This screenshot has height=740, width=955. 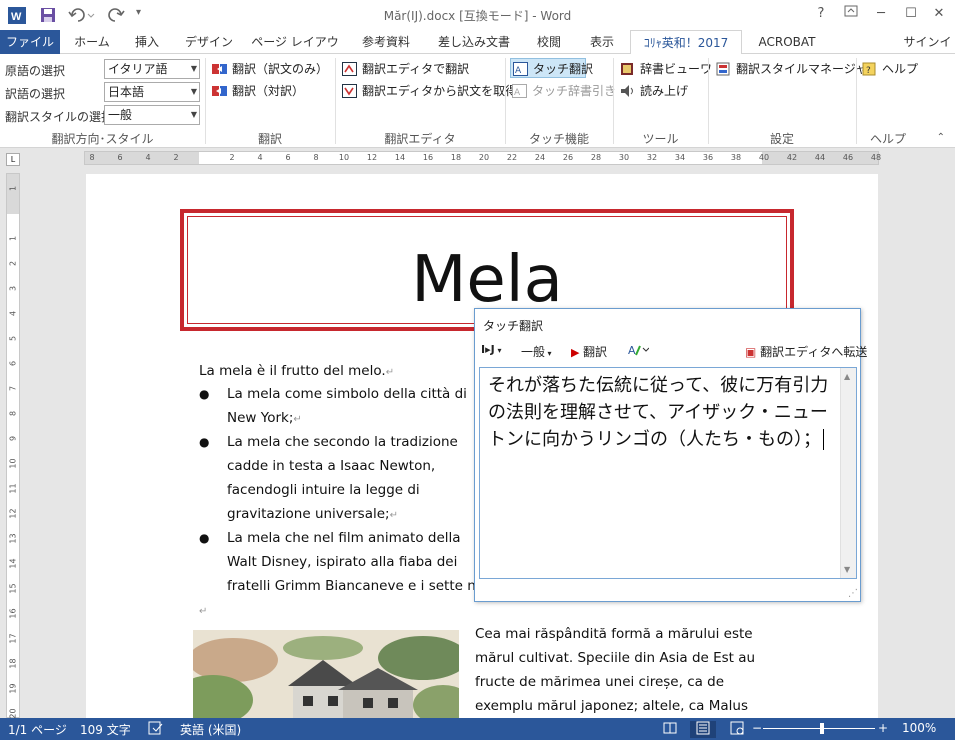 I want to click on dictionary-viewer-button: 辞書ビューワ, so click(x=665, y=69).